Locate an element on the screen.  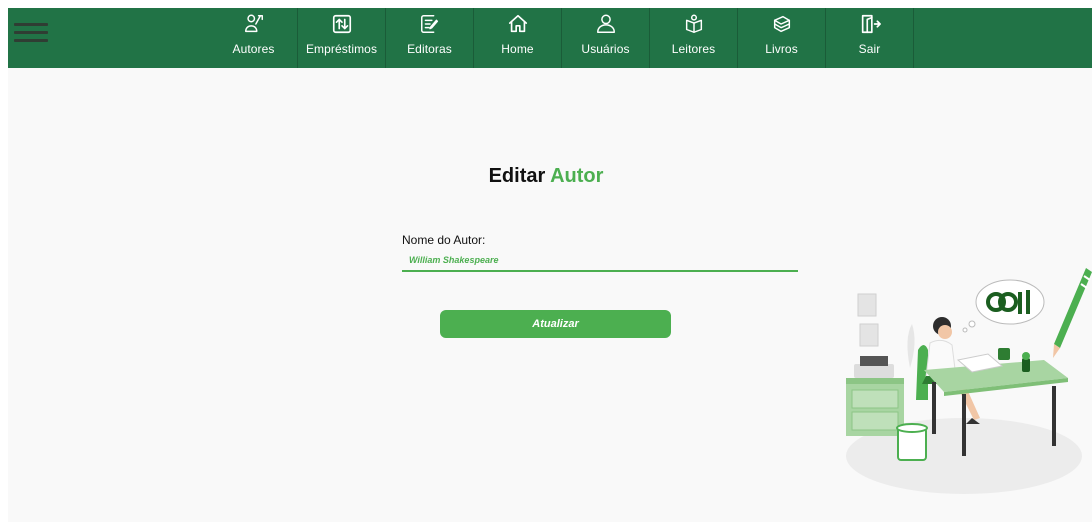
exchange-icon is located at coordinates (342, 24).